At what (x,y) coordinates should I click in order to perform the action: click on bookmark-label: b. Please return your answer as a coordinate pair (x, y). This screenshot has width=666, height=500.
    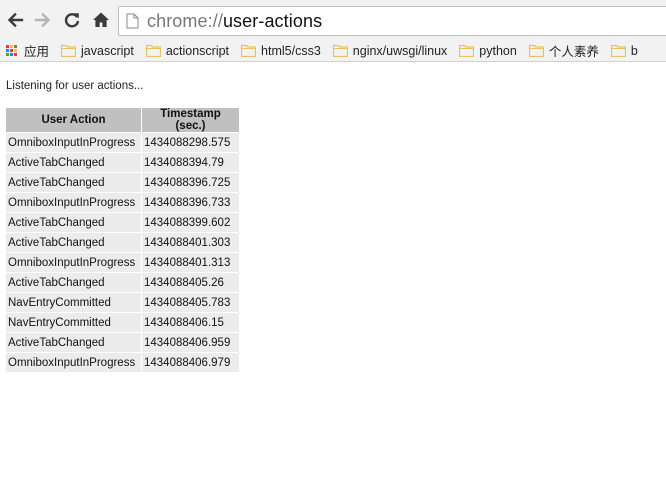
    Looking at the image, I should click on (634, 50).